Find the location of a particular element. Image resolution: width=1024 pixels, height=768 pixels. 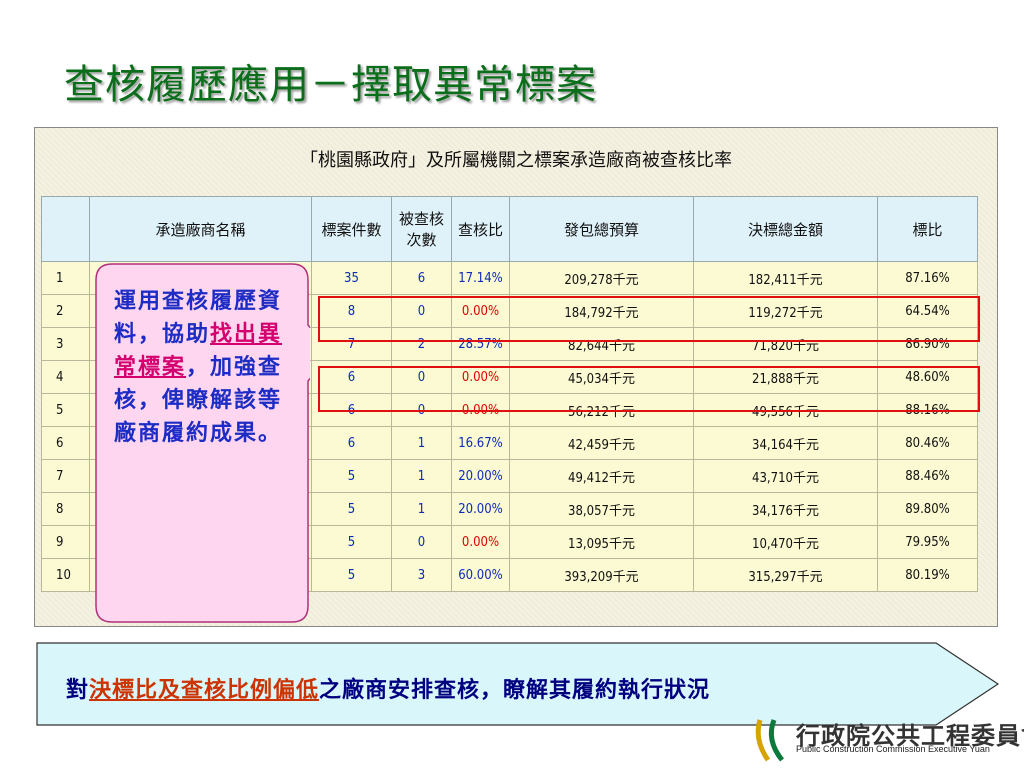

award-total-cell: 10,470千元 is located at coordinates (785, 542).